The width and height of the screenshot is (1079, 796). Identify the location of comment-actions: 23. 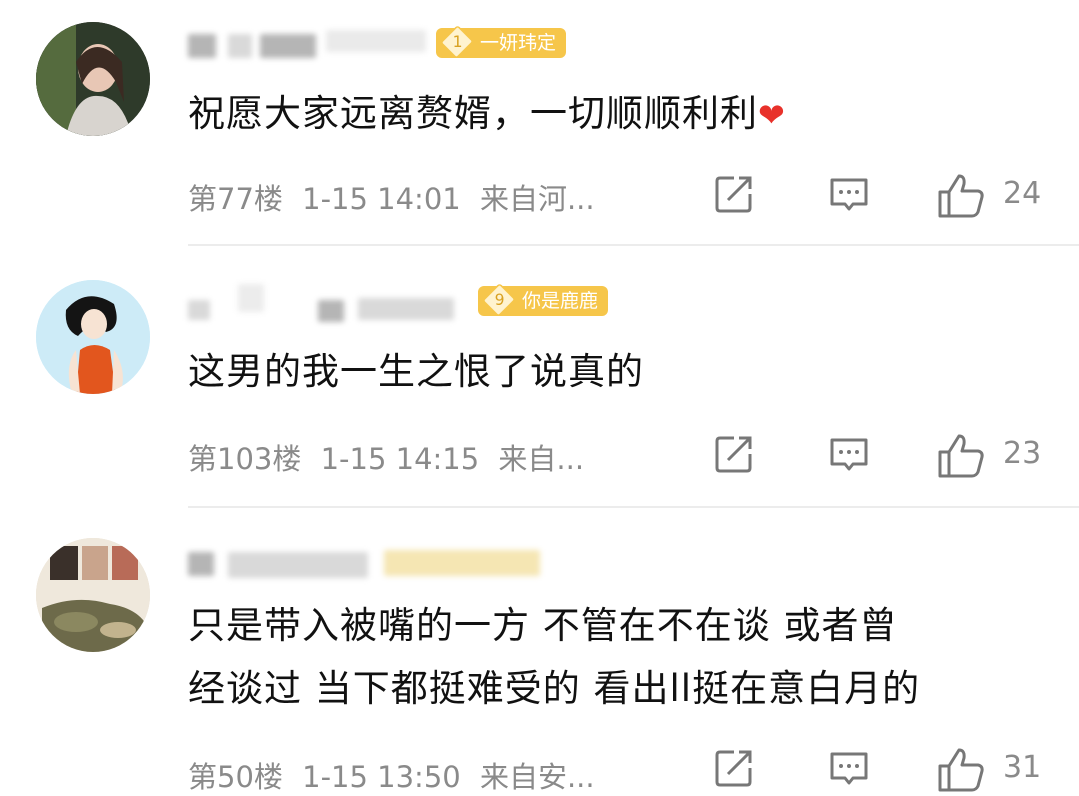
(880, 457).